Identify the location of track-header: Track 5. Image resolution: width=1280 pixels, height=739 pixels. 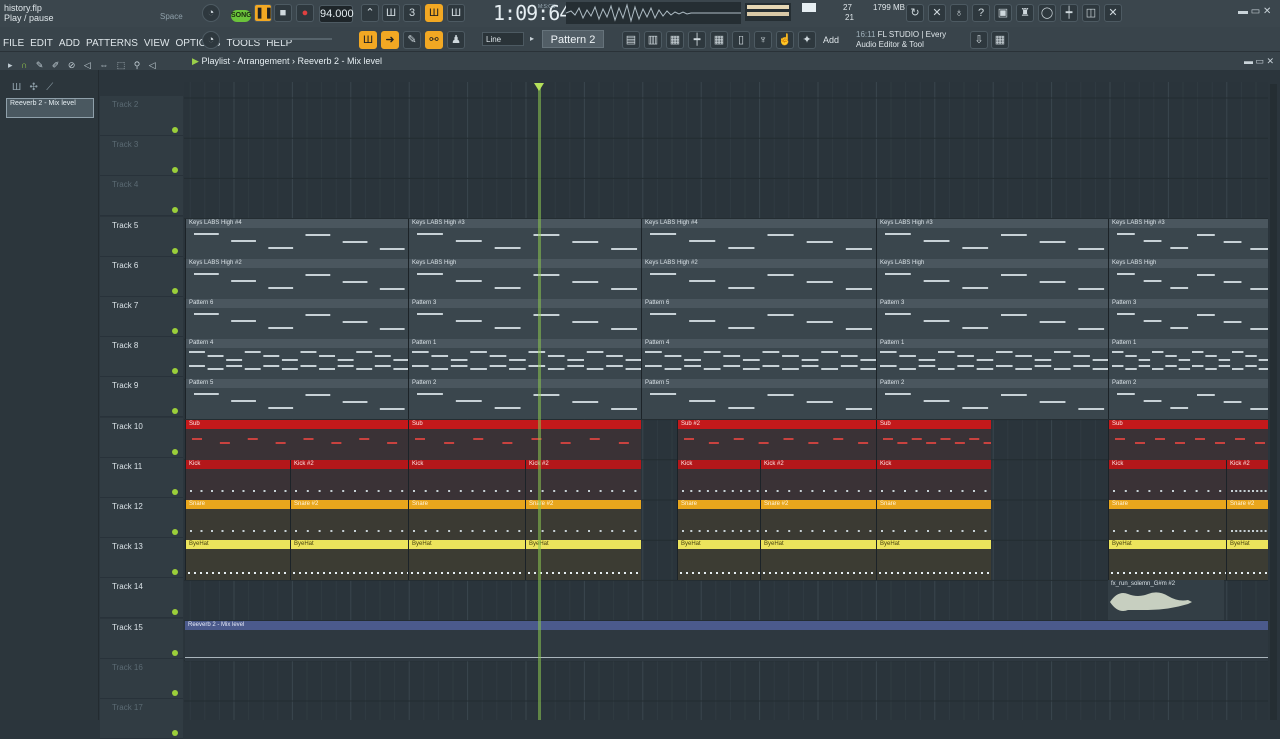
(141, 236).